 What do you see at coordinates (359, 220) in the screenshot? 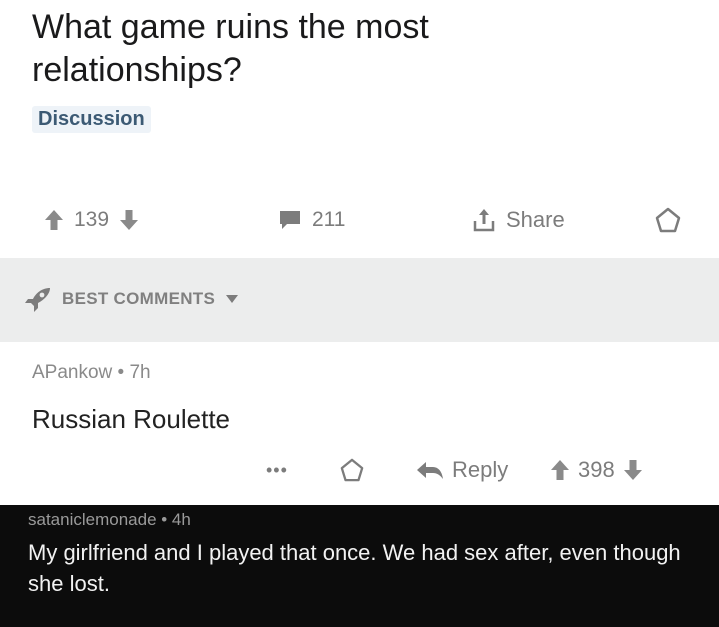
I see `post-action-bar: 139 211 Share` at bounding box center [359, 220].